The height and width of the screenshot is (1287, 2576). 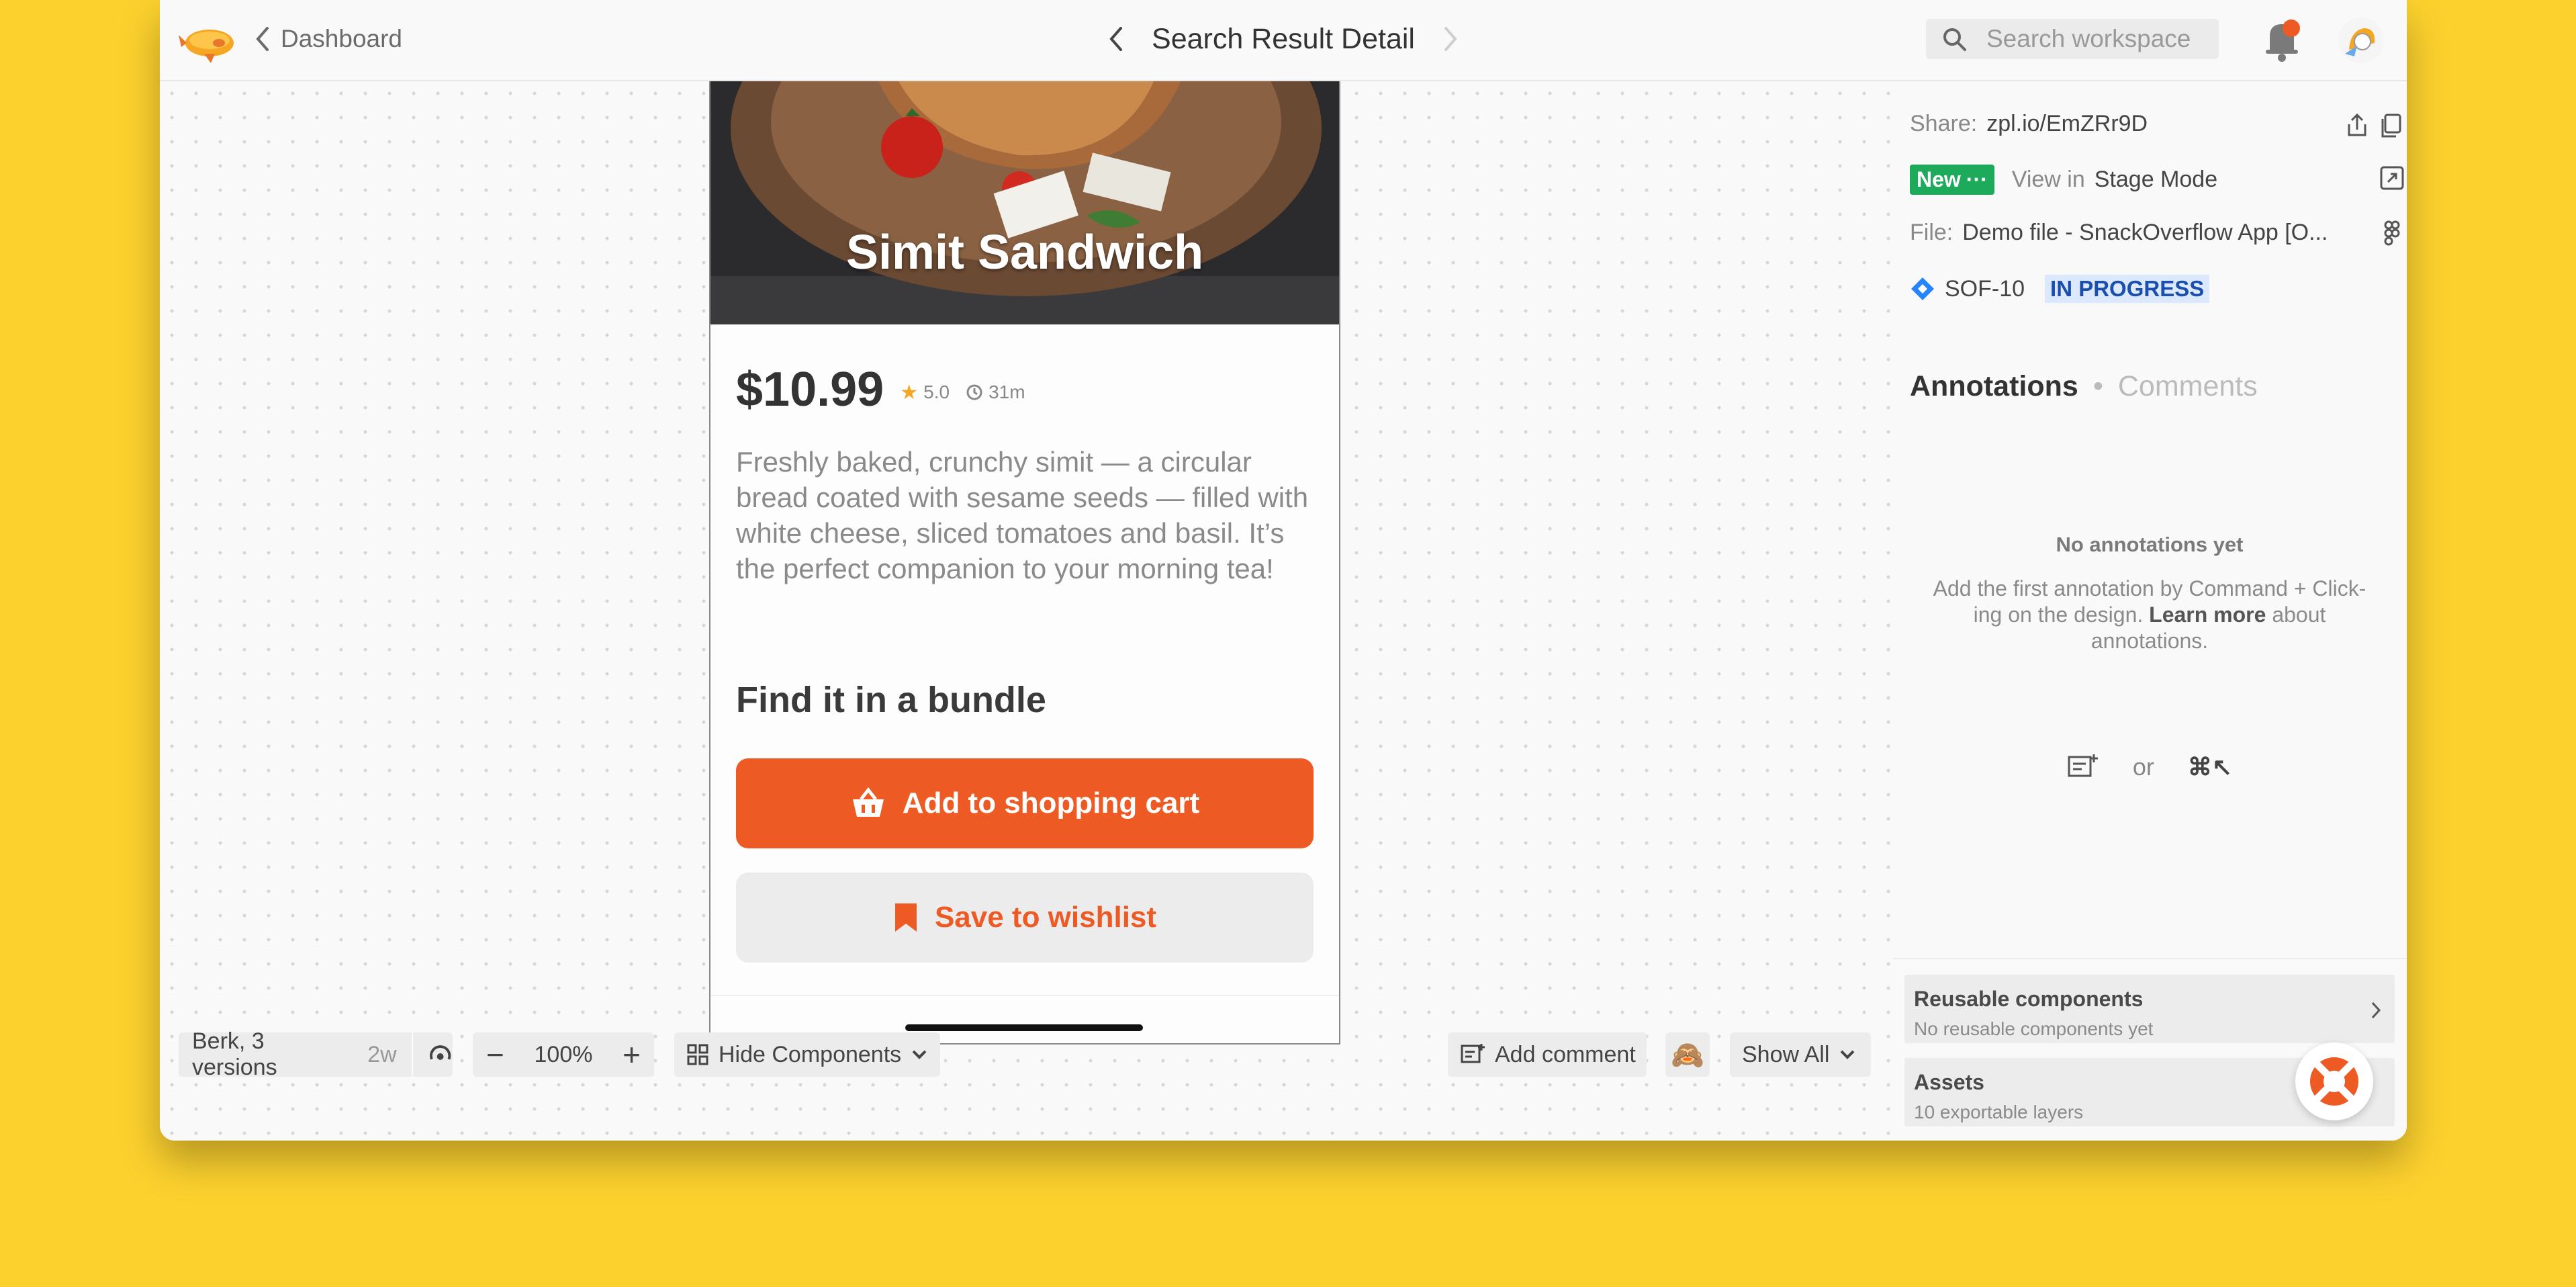 I want to click on annotation-shortcuts: or ⌘↖, so click(x=2149, y=767).